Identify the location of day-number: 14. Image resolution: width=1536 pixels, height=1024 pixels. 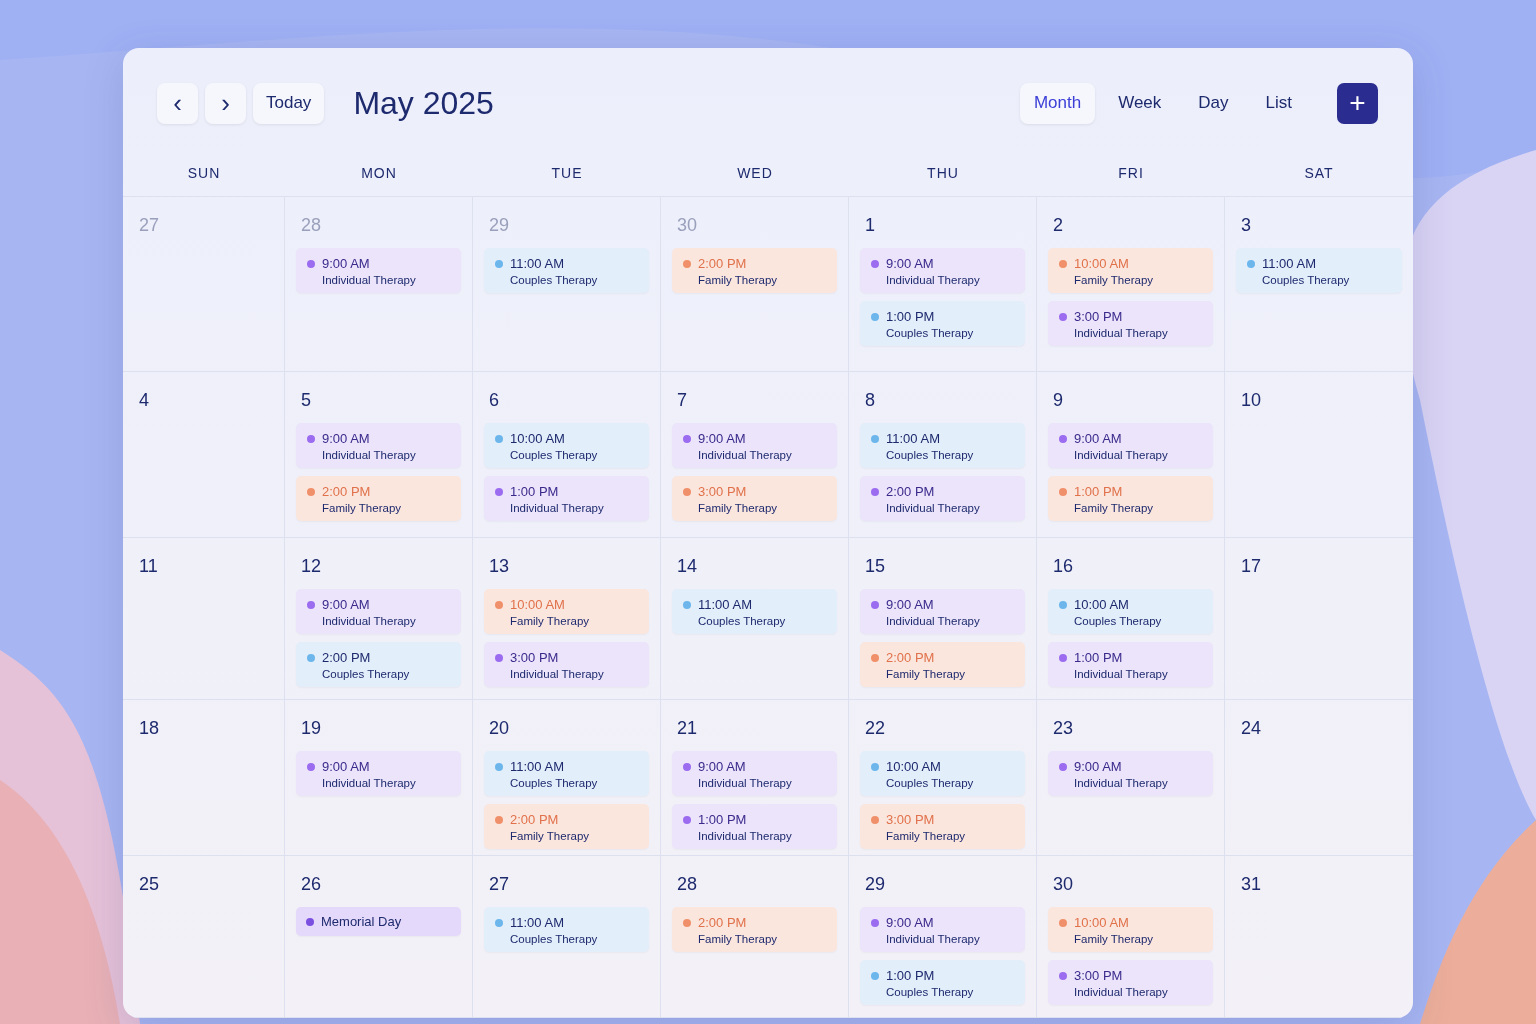
(687, 566).